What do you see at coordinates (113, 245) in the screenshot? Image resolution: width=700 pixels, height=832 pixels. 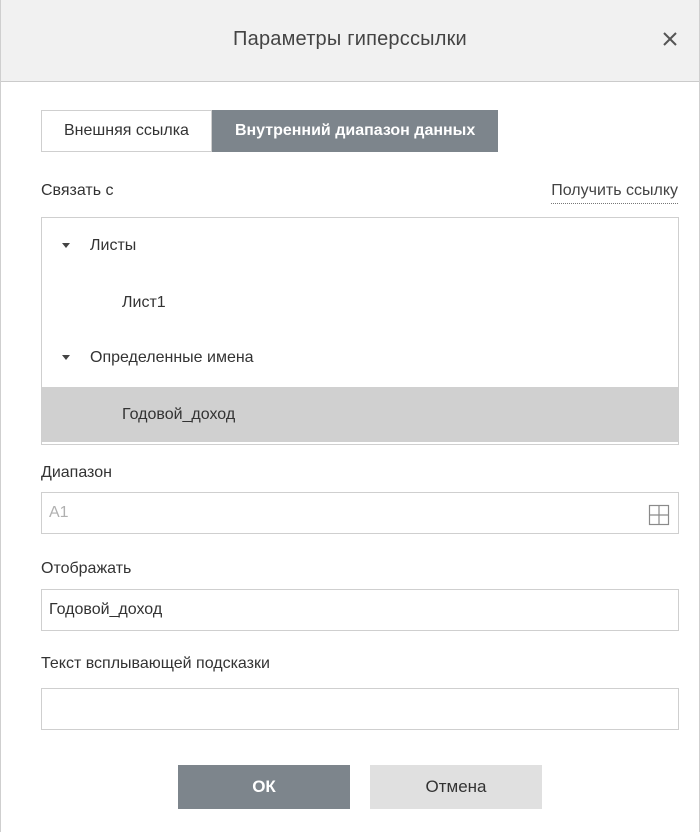 I see `tree-item-label: Листы` at bounding box center [113, 245].